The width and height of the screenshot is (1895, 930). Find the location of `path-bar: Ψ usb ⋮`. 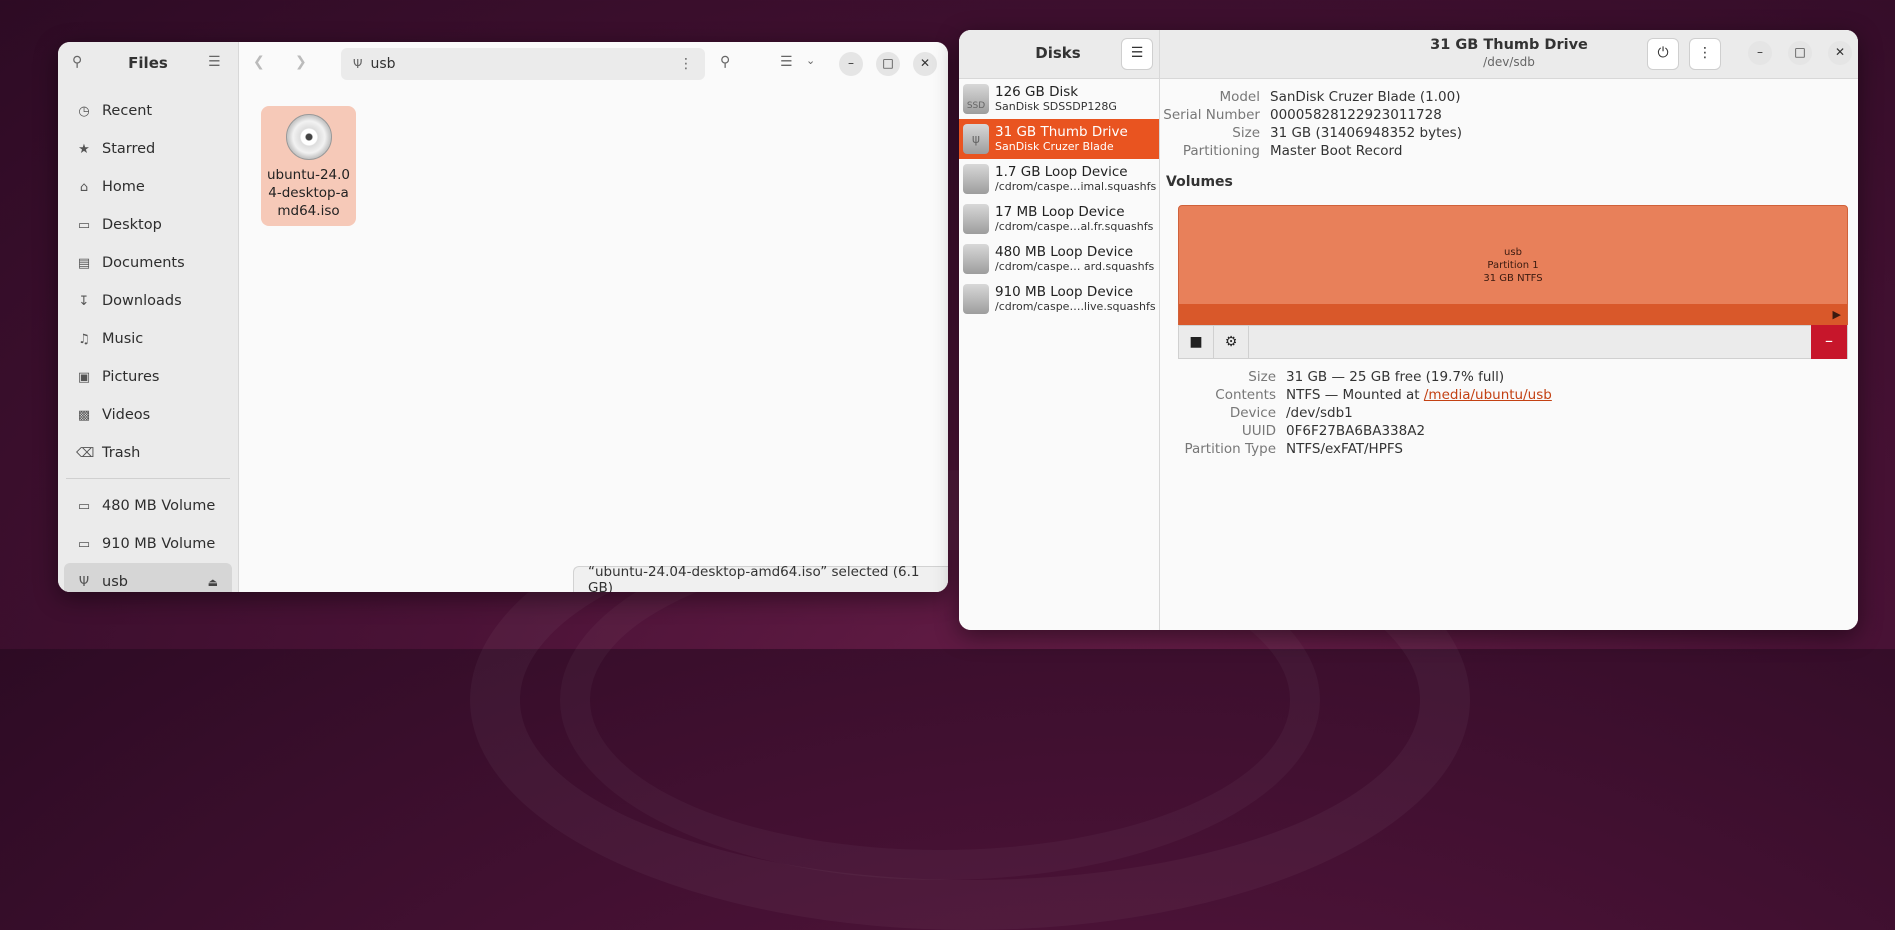

path-bar: Ψ usb ⋮ is located at coordinates (523, 64).